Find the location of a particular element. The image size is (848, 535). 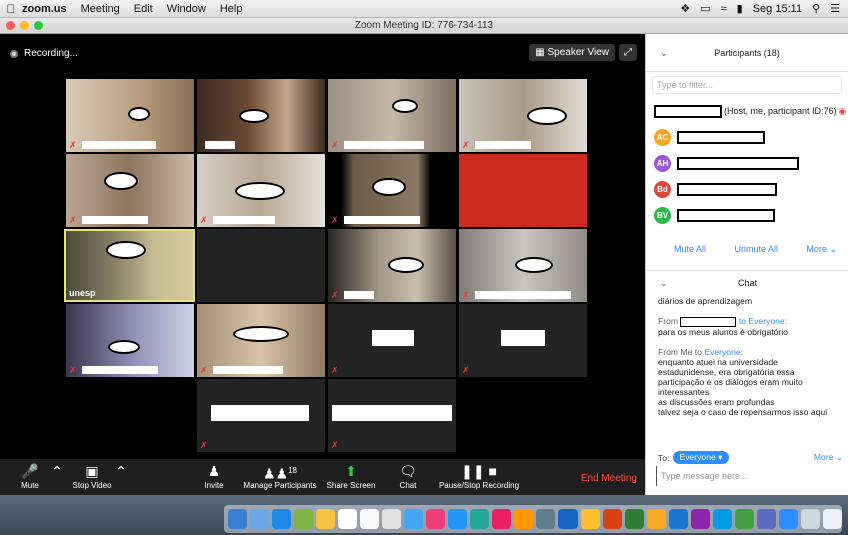

chat-more-button: More ⌄ is located at coordinates (828, 457).